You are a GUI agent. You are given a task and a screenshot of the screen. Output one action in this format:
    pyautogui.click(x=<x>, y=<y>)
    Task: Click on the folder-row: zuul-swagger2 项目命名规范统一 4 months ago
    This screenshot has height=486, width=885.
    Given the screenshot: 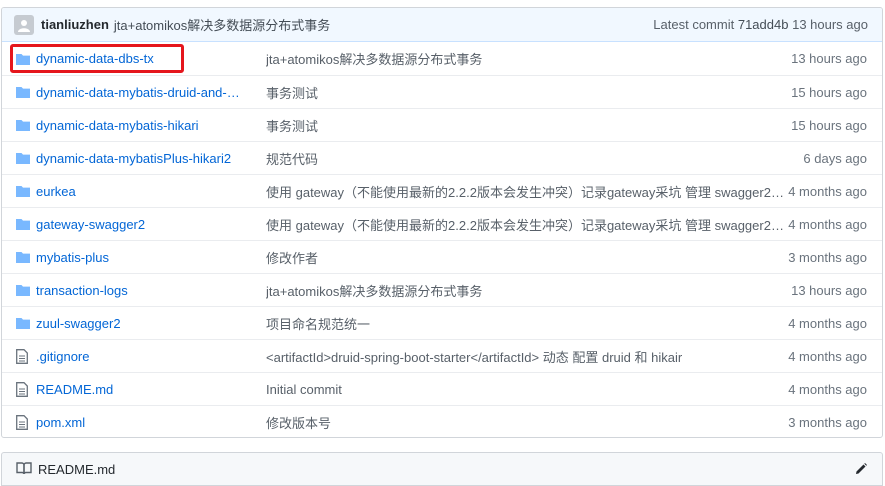 What is the action you would take?
    pyautogui.click(x=442, y=322)
    